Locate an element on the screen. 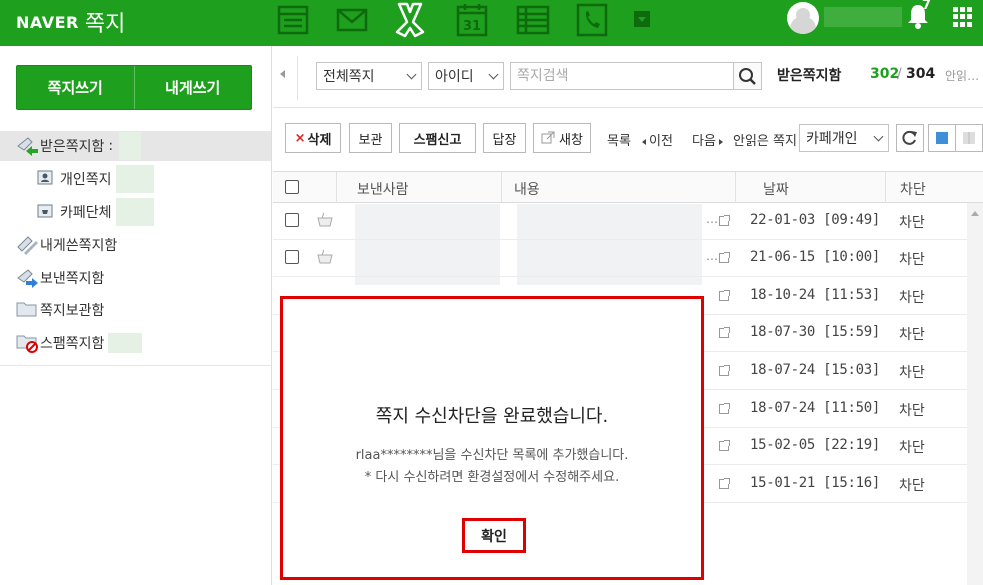 Image resolution: width=983 pixels, height=585 pixels. table-row: … 22-01-03 [09:49] 차단 is located at coordinates (621, 221).